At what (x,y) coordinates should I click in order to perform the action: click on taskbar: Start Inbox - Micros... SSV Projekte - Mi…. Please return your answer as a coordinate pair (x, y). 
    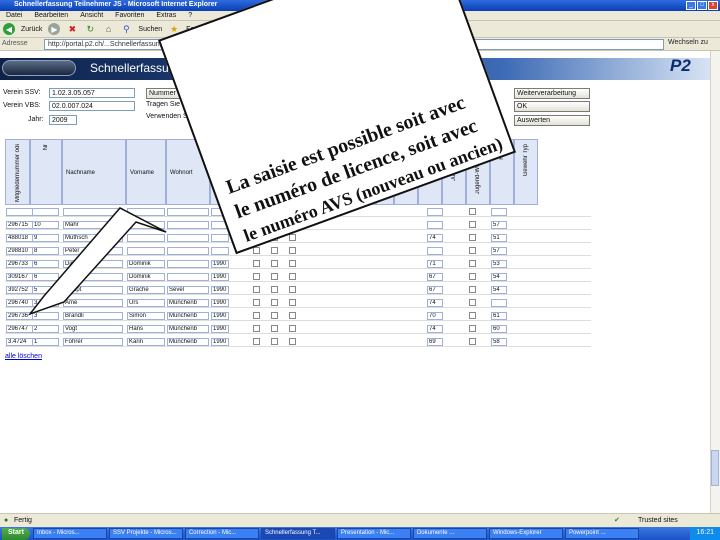
    Looking at the image, I should click on (360, 533).